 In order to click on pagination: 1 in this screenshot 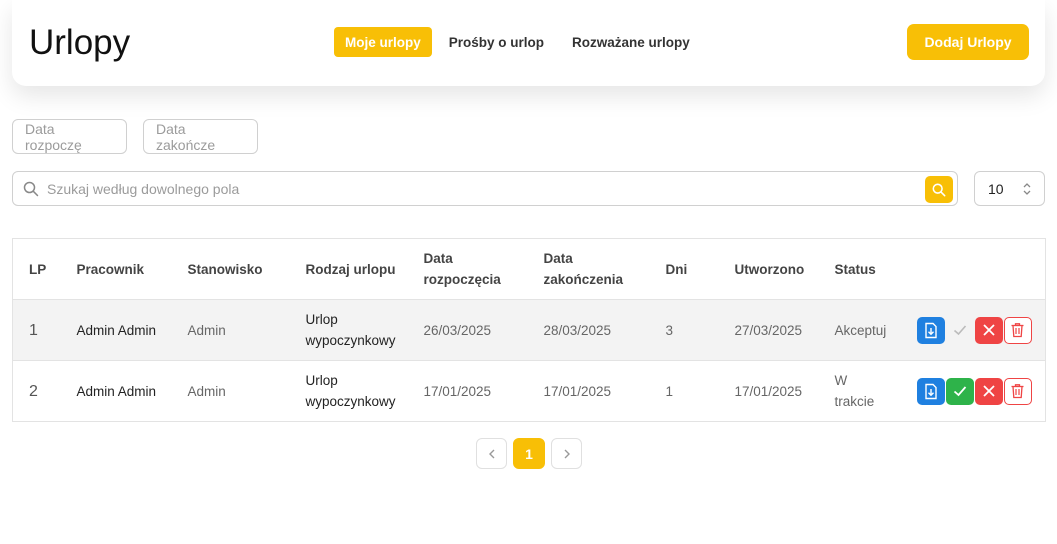, I will do `click(529, 453)`.